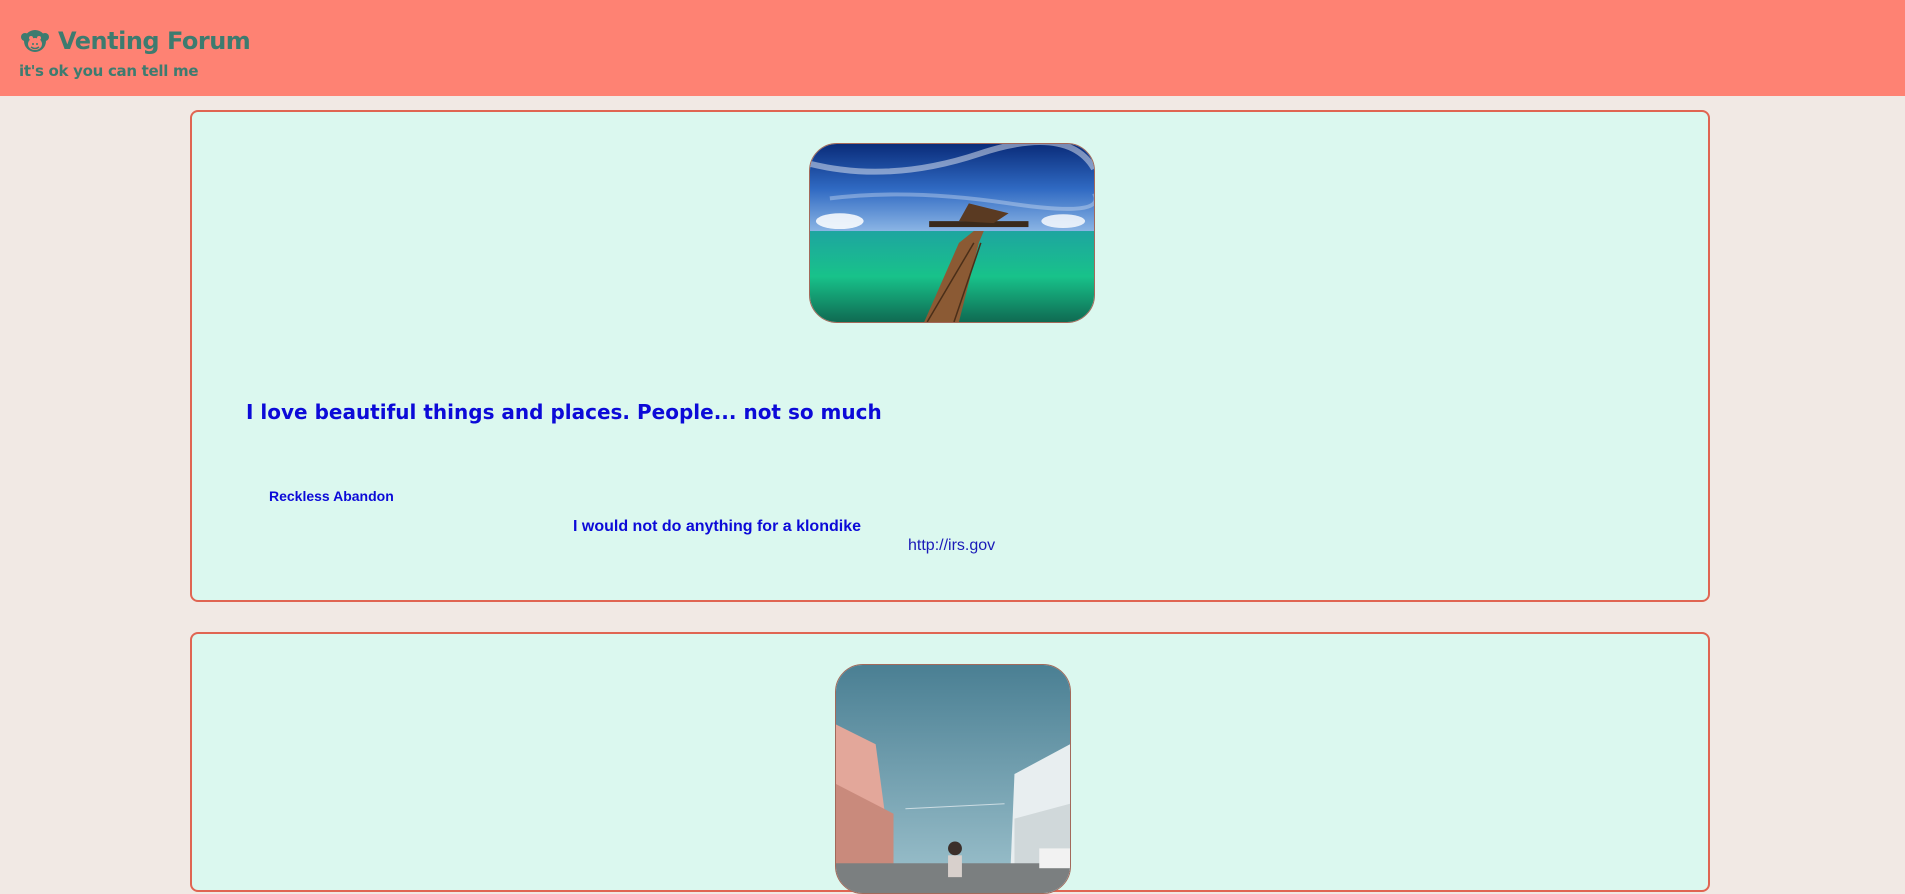 This screenshot has height=894, width=1905. What do you see at coordinates (951, 546) in the screenshot?
I see `post-link: http://irs.gov` at bounding box center [951, 546].